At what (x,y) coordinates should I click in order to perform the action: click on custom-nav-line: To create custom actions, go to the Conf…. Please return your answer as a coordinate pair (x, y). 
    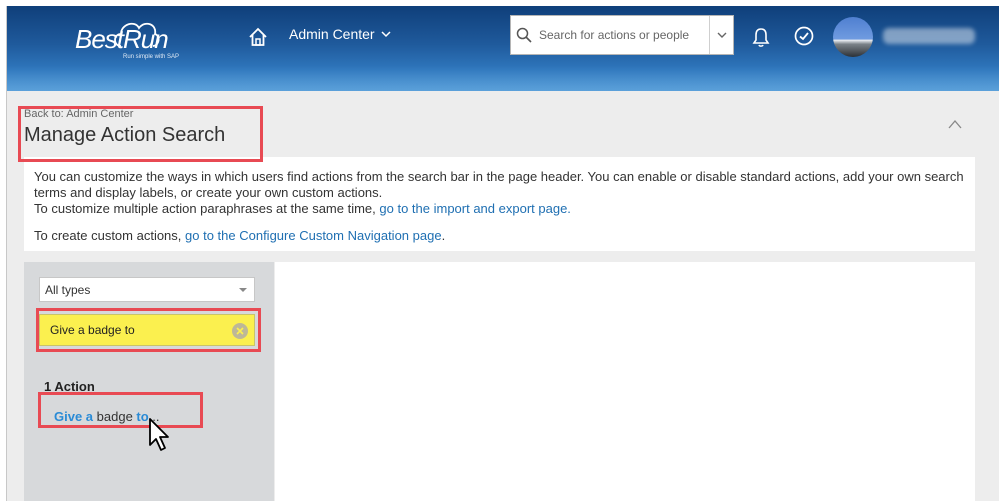
    Looking at the image, I should click on (240, 235).